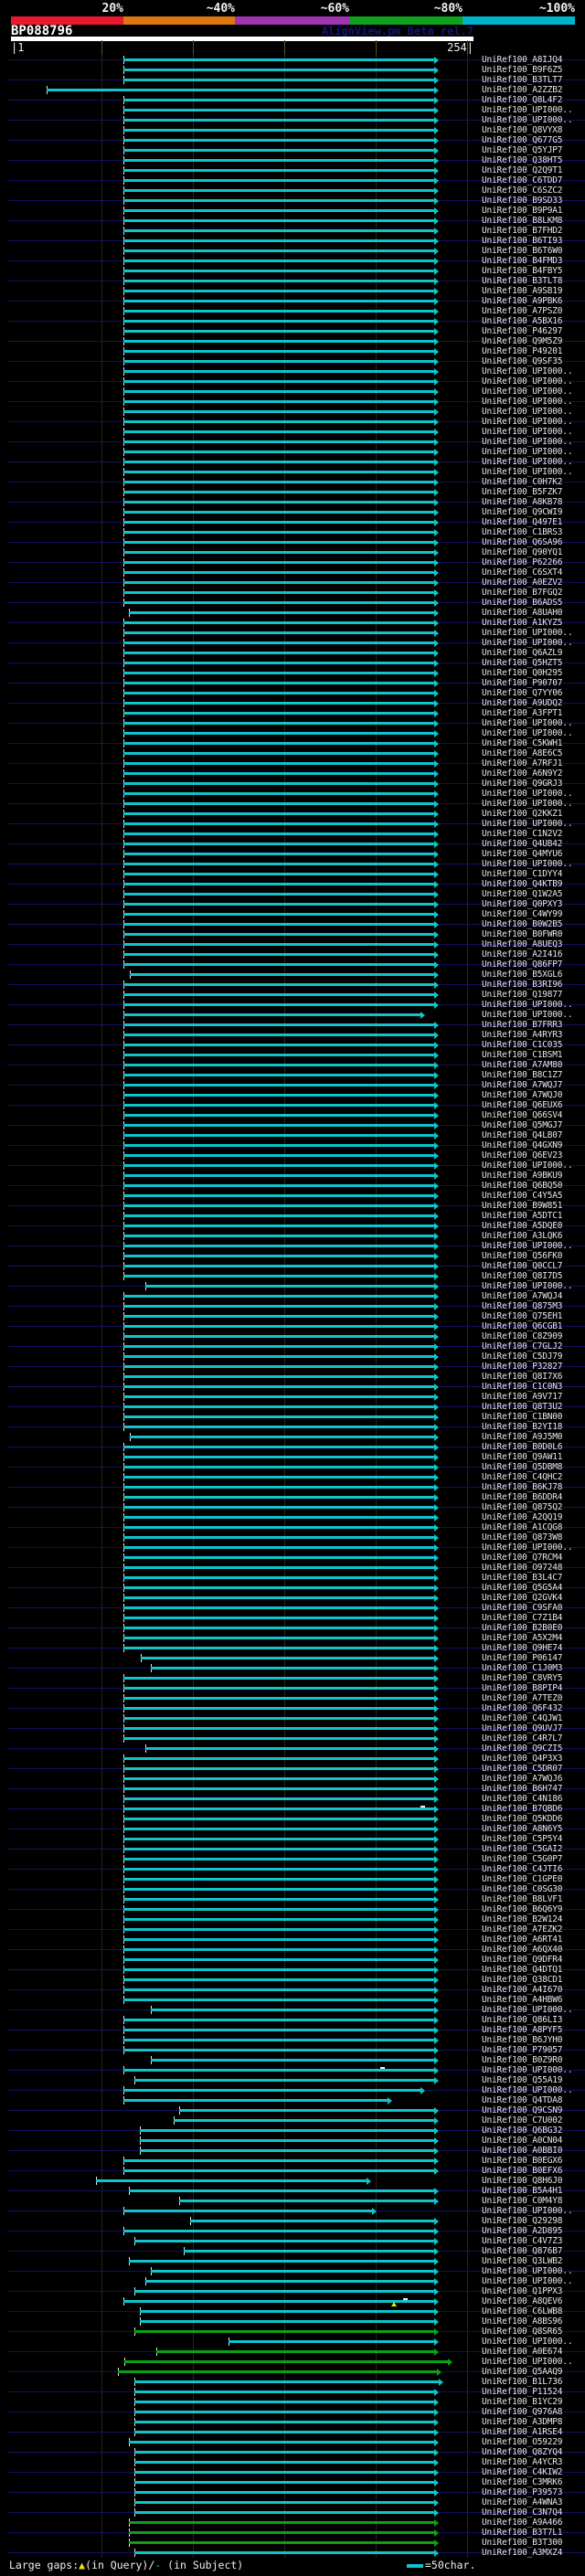 The image size is (585, 2576). I want to click on hit-label: UniRef100_Q4GXN9, so click(522, 1145).